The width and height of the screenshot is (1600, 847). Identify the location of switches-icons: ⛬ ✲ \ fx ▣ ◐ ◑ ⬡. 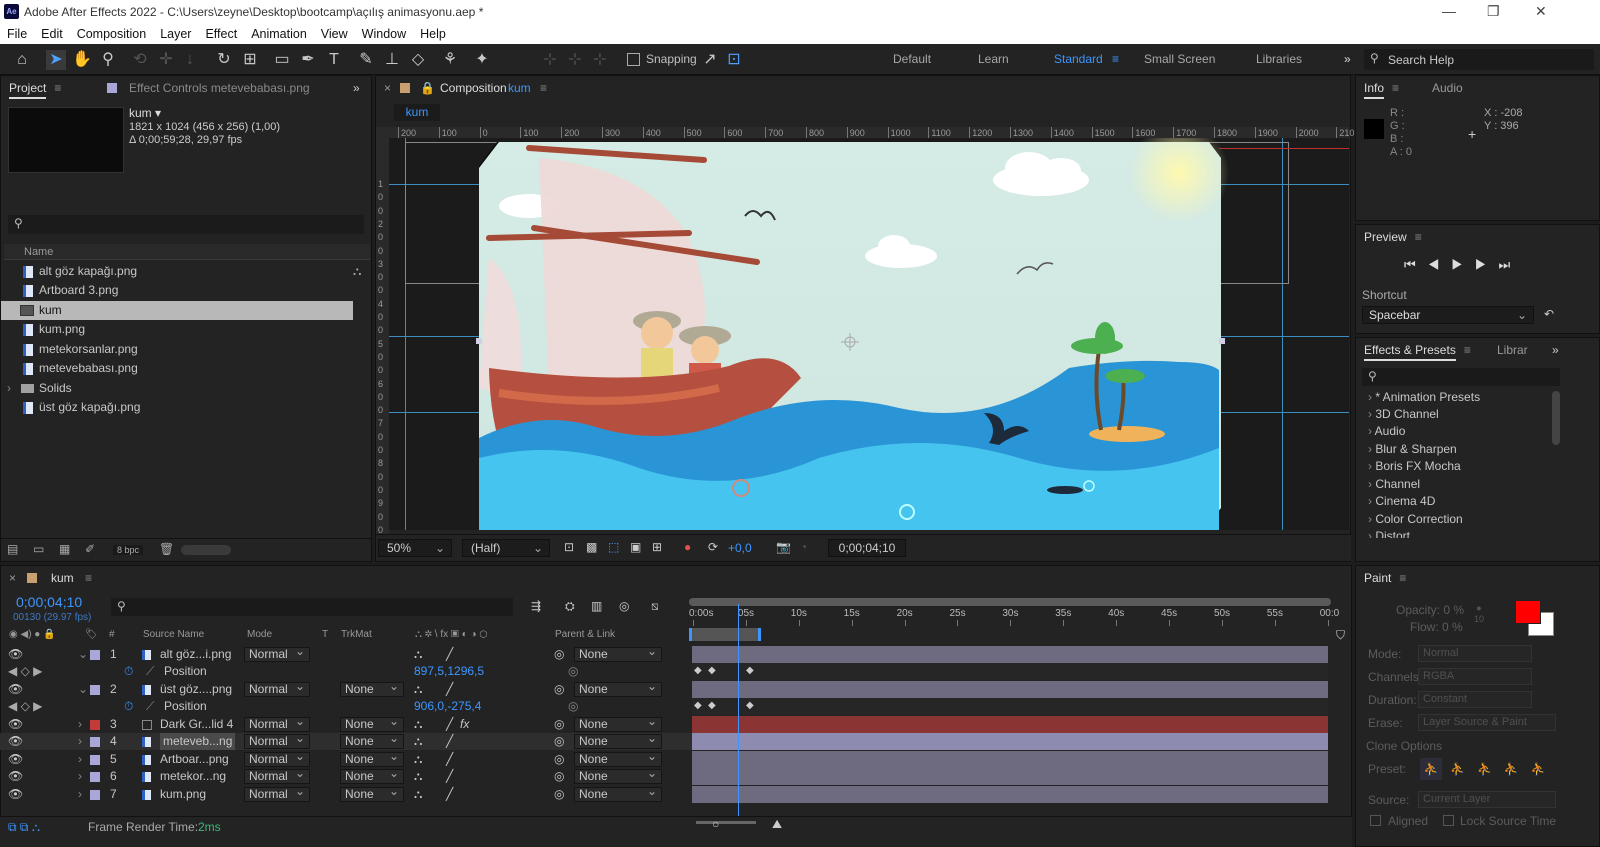
(451, 634).